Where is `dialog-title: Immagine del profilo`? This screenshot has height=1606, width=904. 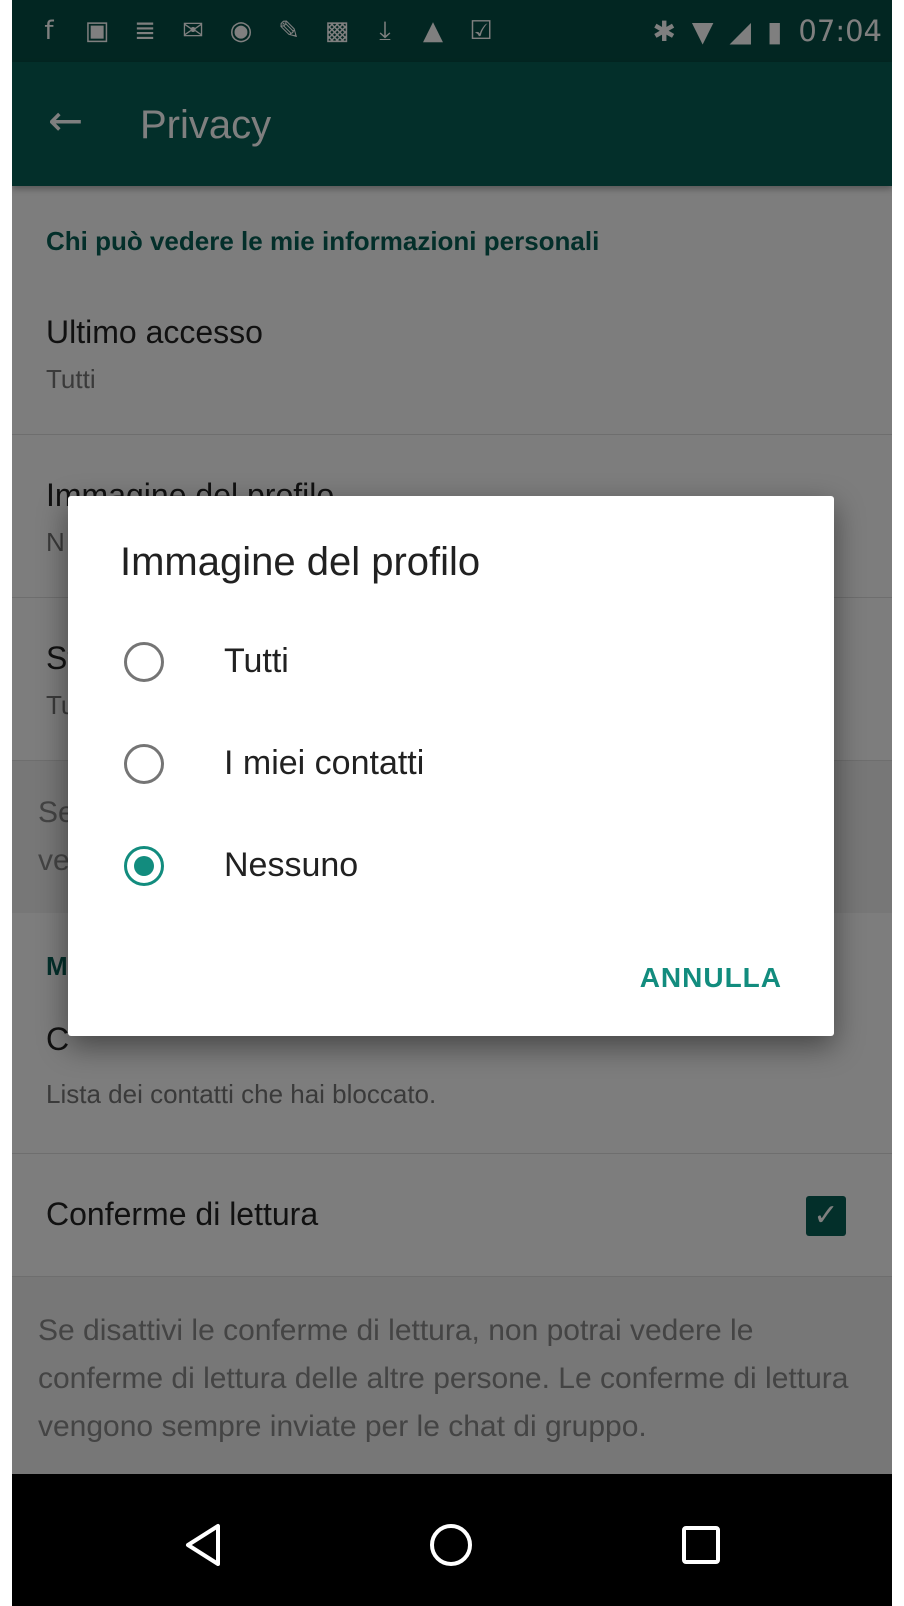
dialog-title: Immagine del profilo is located at coordinates (300, 562).